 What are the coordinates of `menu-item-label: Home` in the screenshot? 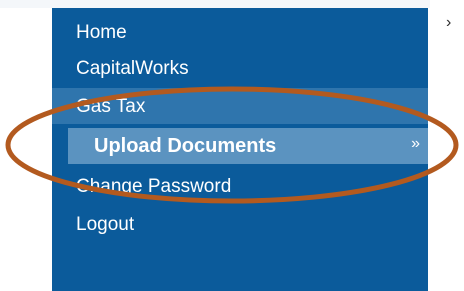 It's located at (101, 32).